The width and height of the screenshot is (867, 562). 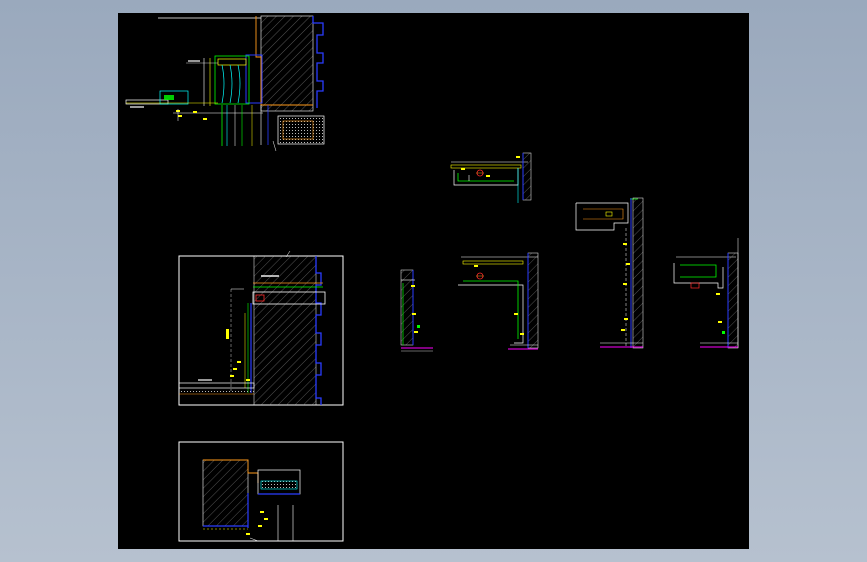 I want to click on wall-section-bottom-left, so click(x=261, y=491).